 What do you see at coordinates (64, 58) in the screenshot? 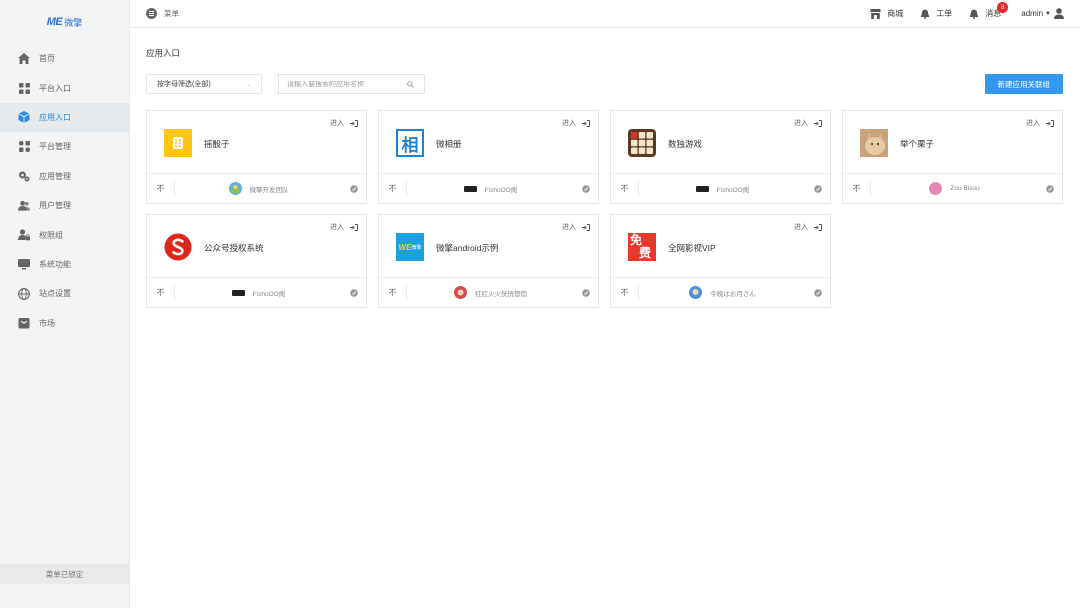
I see `sidebar-item-home: 首页` at bounding box center [64, 58].